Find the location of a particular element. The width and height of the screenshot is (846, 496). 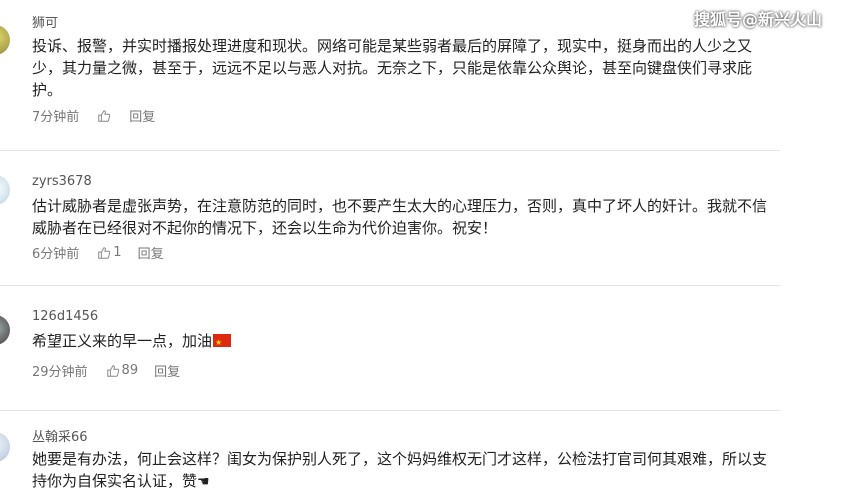

like-button: 89 is located at coordinates (122, 370).